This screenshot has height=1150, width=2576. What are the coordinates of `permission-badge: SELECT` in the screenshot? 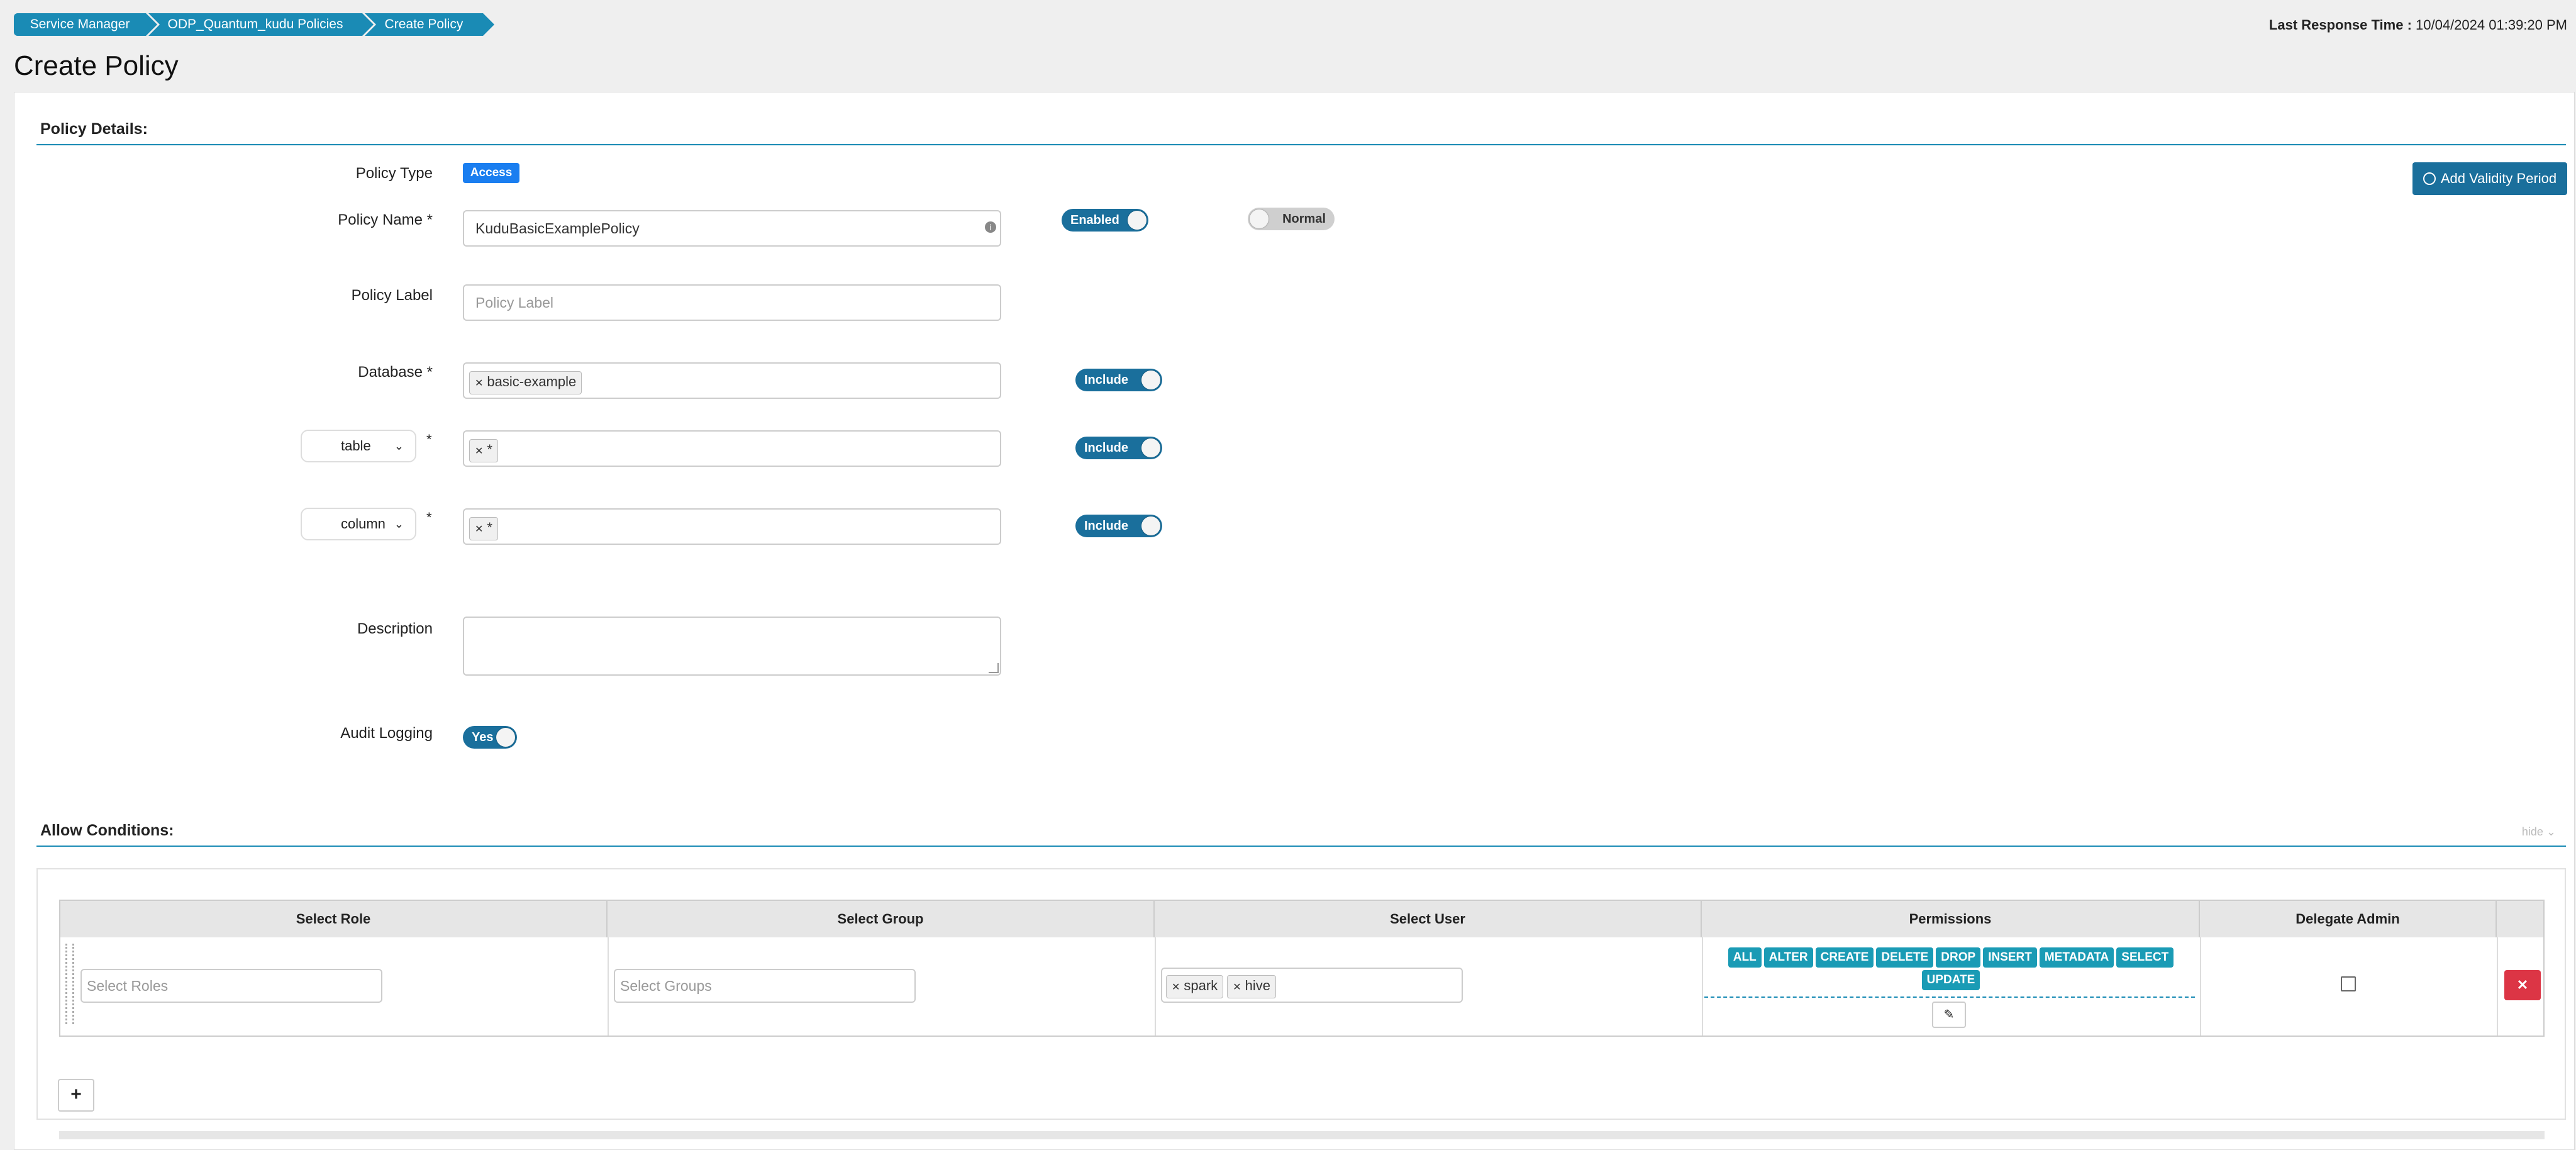 It's located at (2145, 958).